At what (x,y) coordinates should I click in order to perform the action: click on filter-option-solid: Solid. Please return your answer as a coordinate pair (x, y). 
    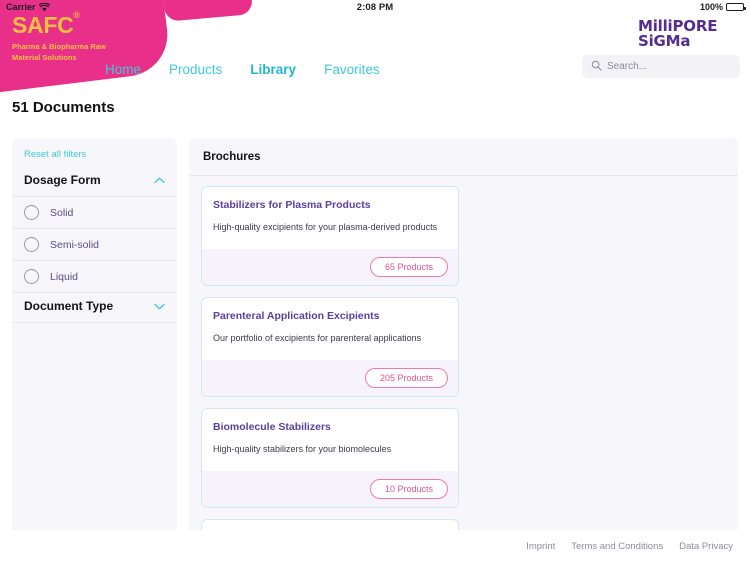
    Looking at the image, I should click on (94, 213).